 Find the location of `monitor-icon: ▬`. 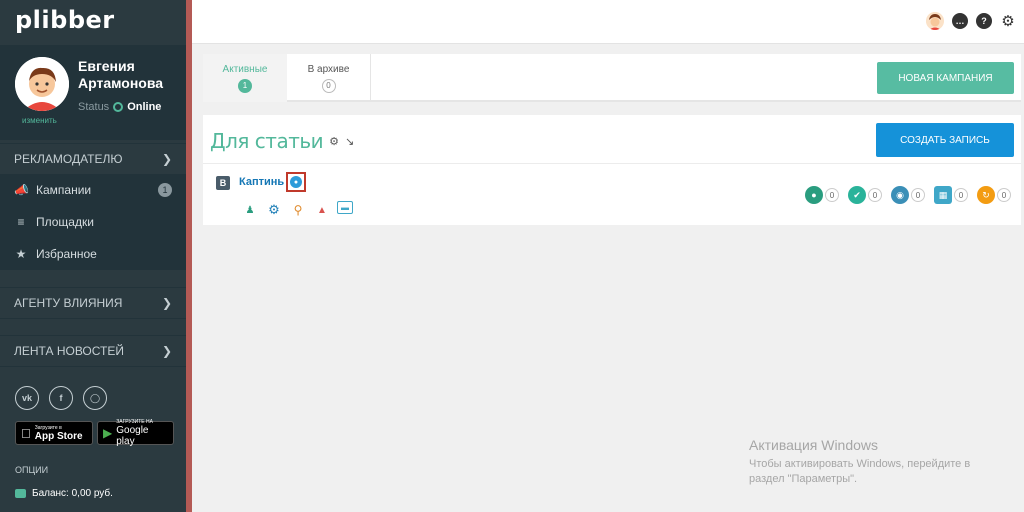

monitor-icon: ▬ is located at coordinates (345, 207).